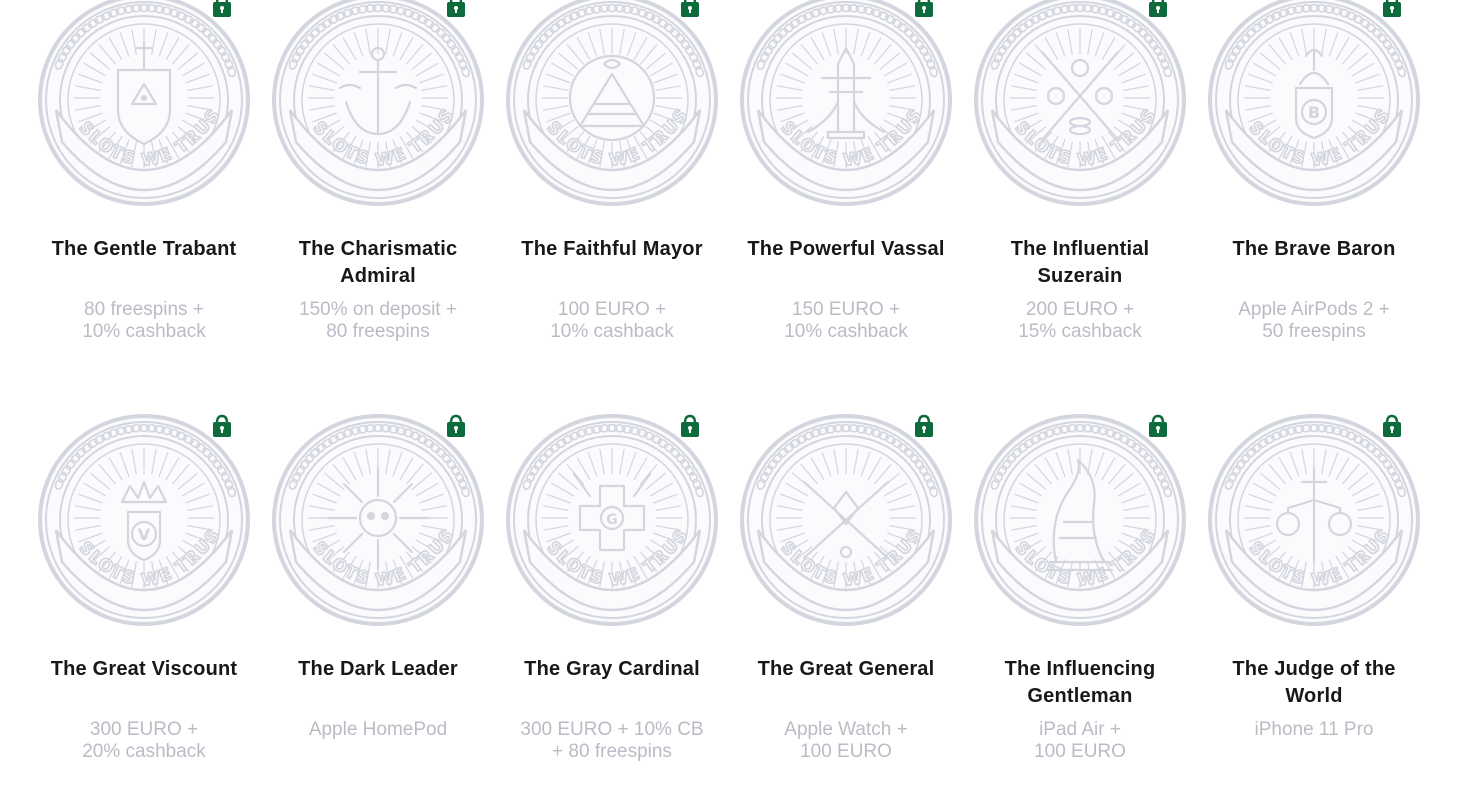 This screenshot has width=1471, height=792. I want to click on level-reward: 300 EURO +20% cashback, so click(144, 741).